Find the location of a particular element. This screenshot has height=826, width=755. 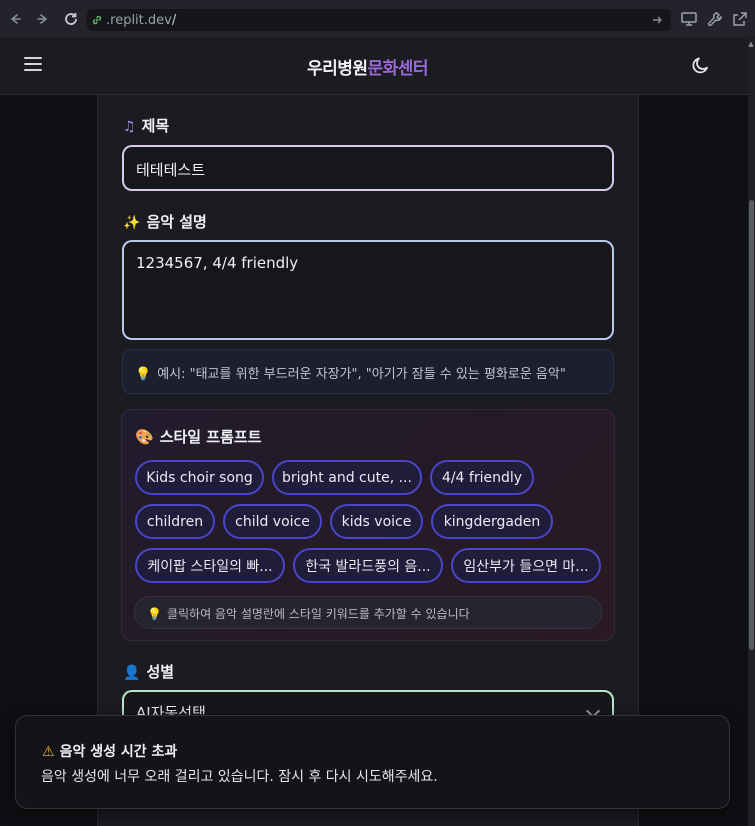

link-icon is located at coordinates (97, 20).